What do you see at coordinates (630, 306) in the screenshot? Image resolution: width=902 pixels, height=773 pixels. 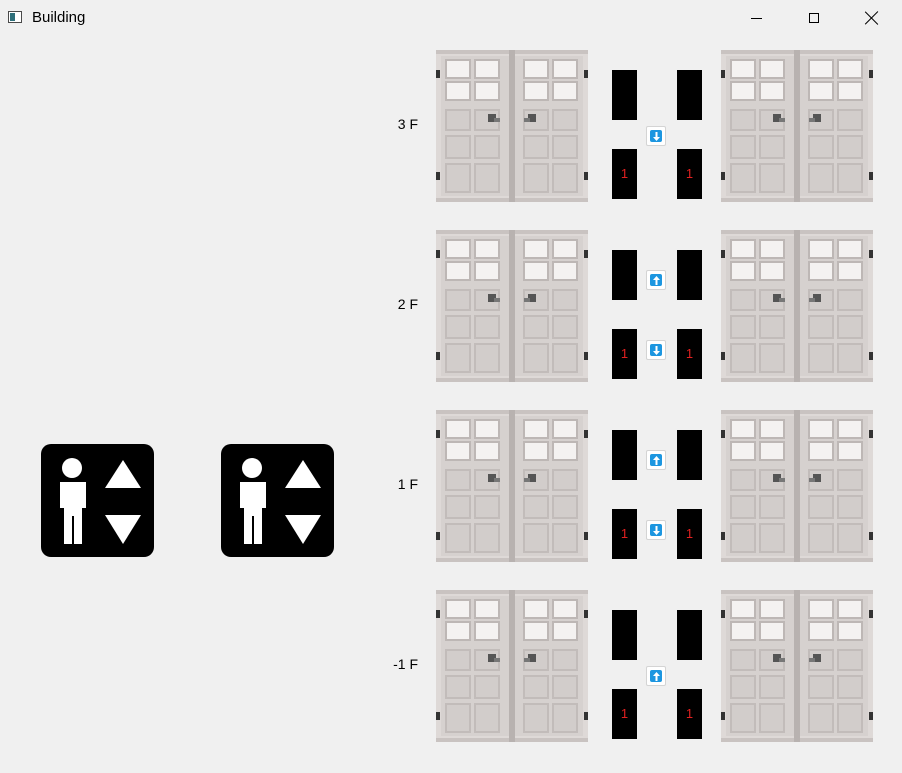 I see `floor-row-2f: 2 F 1 1` at bounding box center [630, 306].